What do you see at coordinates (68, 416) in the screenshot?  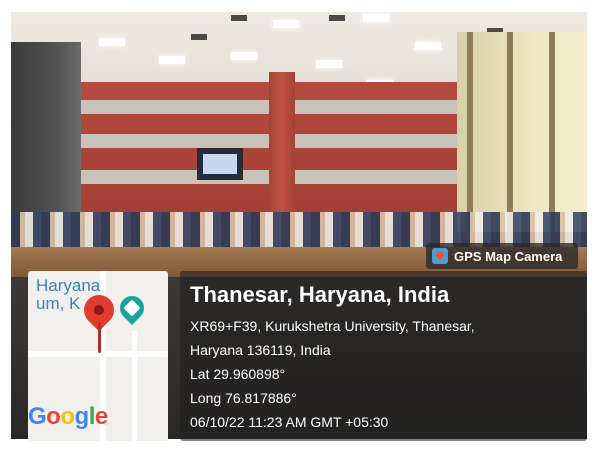 I see `google-logo: Google` at bounding box center [68, 416].